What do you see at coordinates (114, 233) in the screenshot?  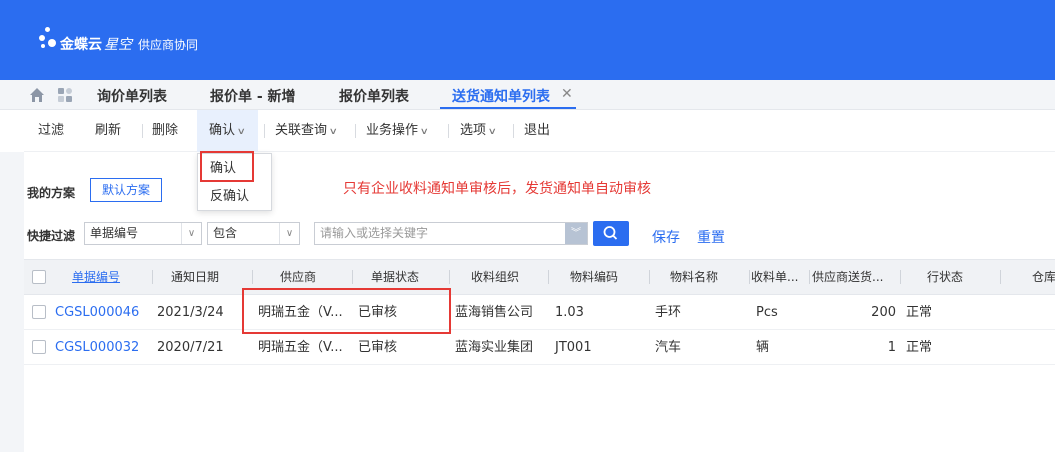 I see `filter-field-value: 单据编号` at bounding box center [114, 233].